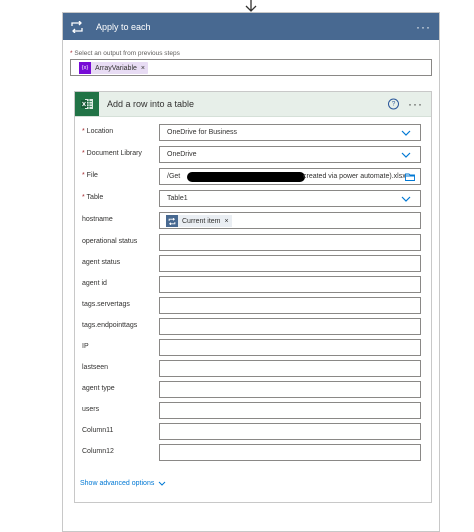  Describe the element at coordinates (98, 451) in the screenshot. I see `column12-label: Column12` at that location.